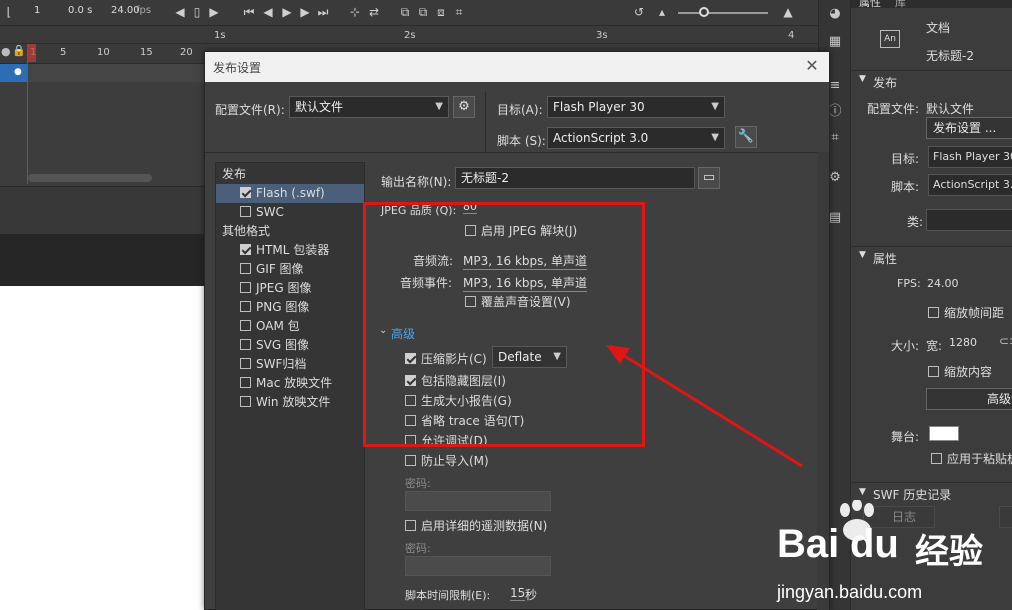  What do you see at coordinates (283, 307) in the screenshot?
I see `format-item-label: PNG 图像` at bounding box center [283, 307].